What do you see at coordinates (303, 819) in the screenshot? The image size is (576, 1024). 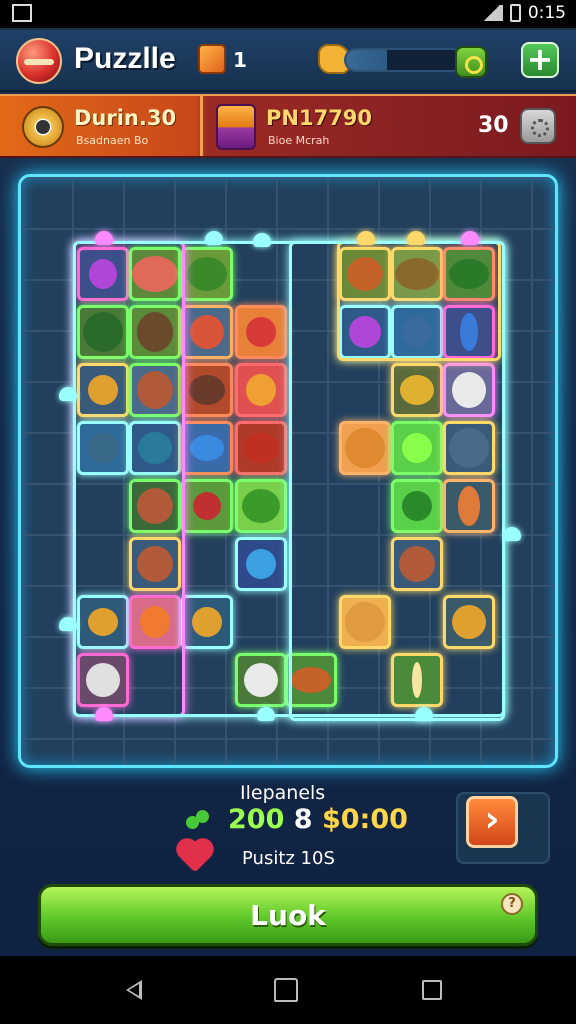 I see `prize-mid: 8` at bounding box center [303, 819].